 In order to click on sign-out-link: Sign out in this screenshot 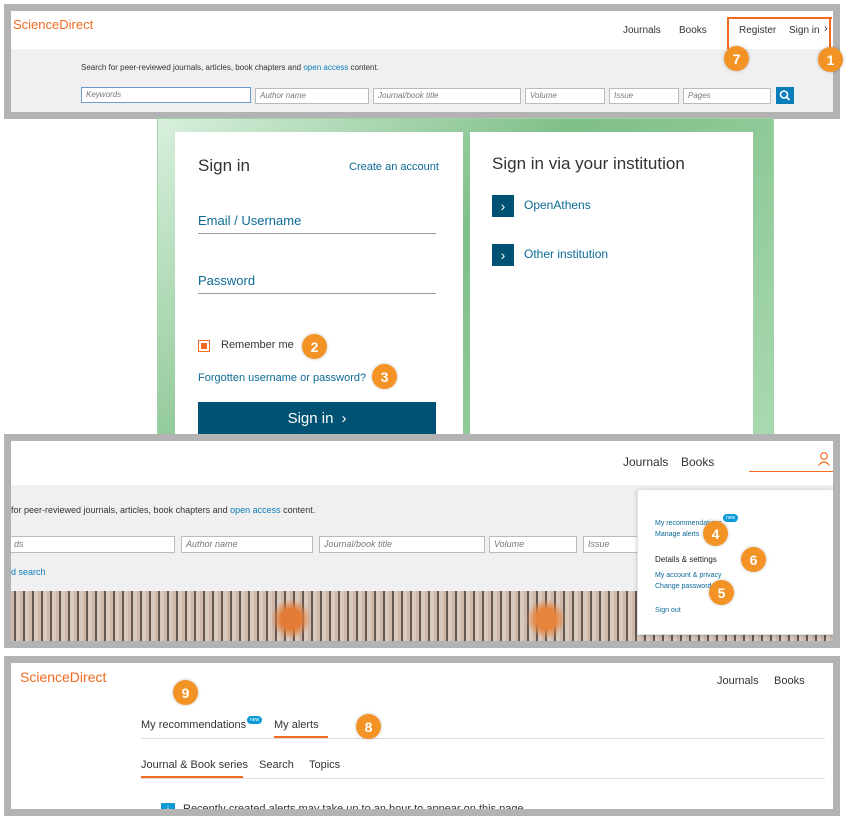, I will do `click(668, 610)`.